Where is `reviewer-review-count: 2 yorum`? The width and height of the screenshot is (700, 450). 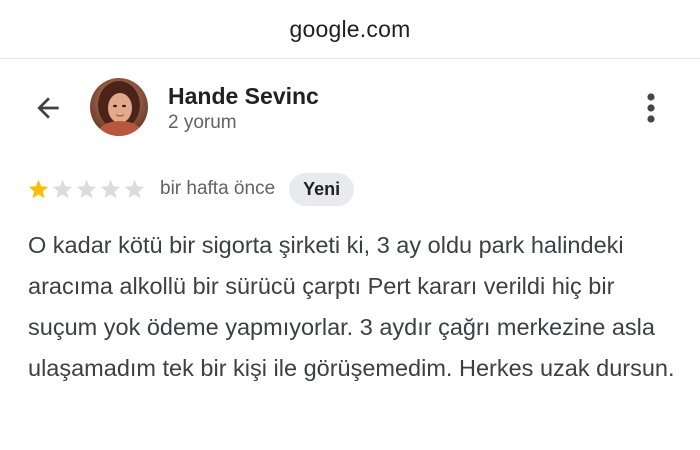 reviewer-review-count: 2 yorum is located at coordinates (202, 122).